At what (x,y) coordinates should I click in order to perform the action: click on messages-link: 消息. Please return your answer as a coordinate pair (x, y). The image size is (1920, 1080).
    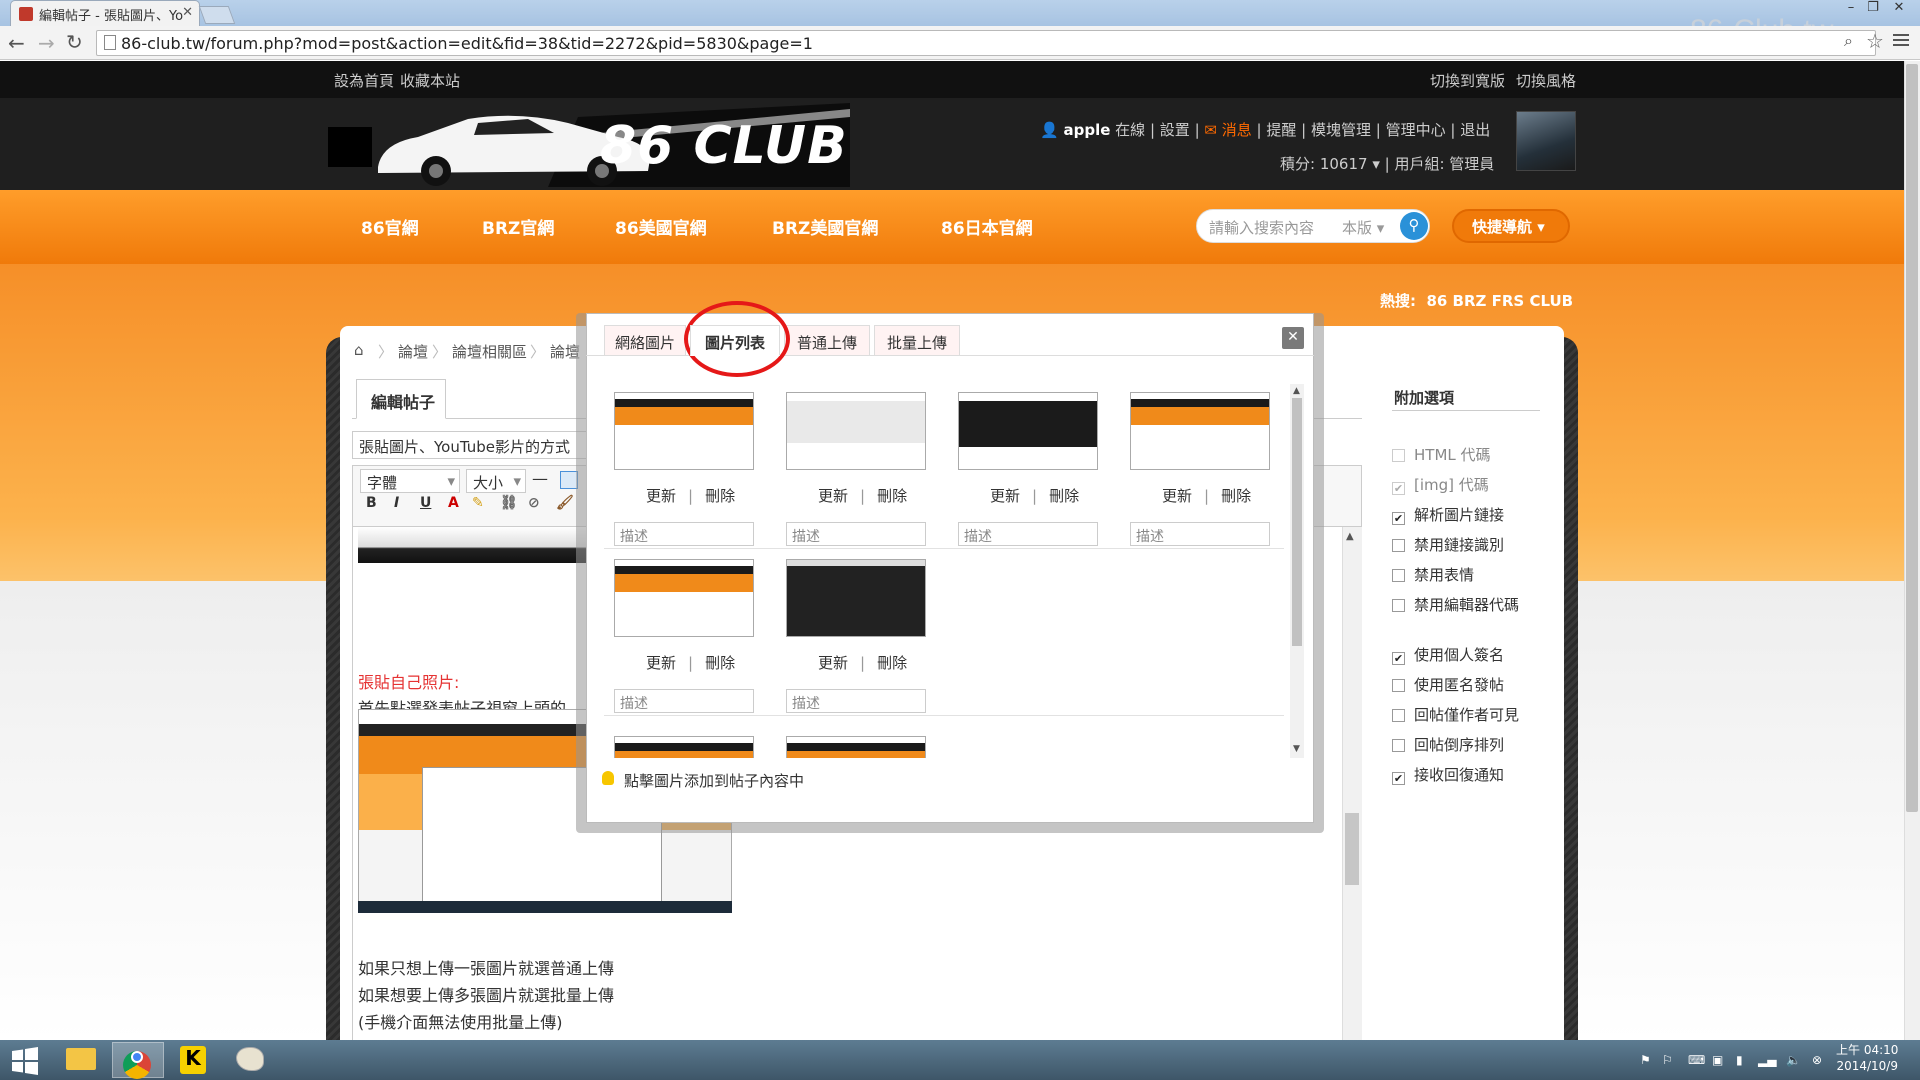
    Looking at the image, I should click on (1237, 130).